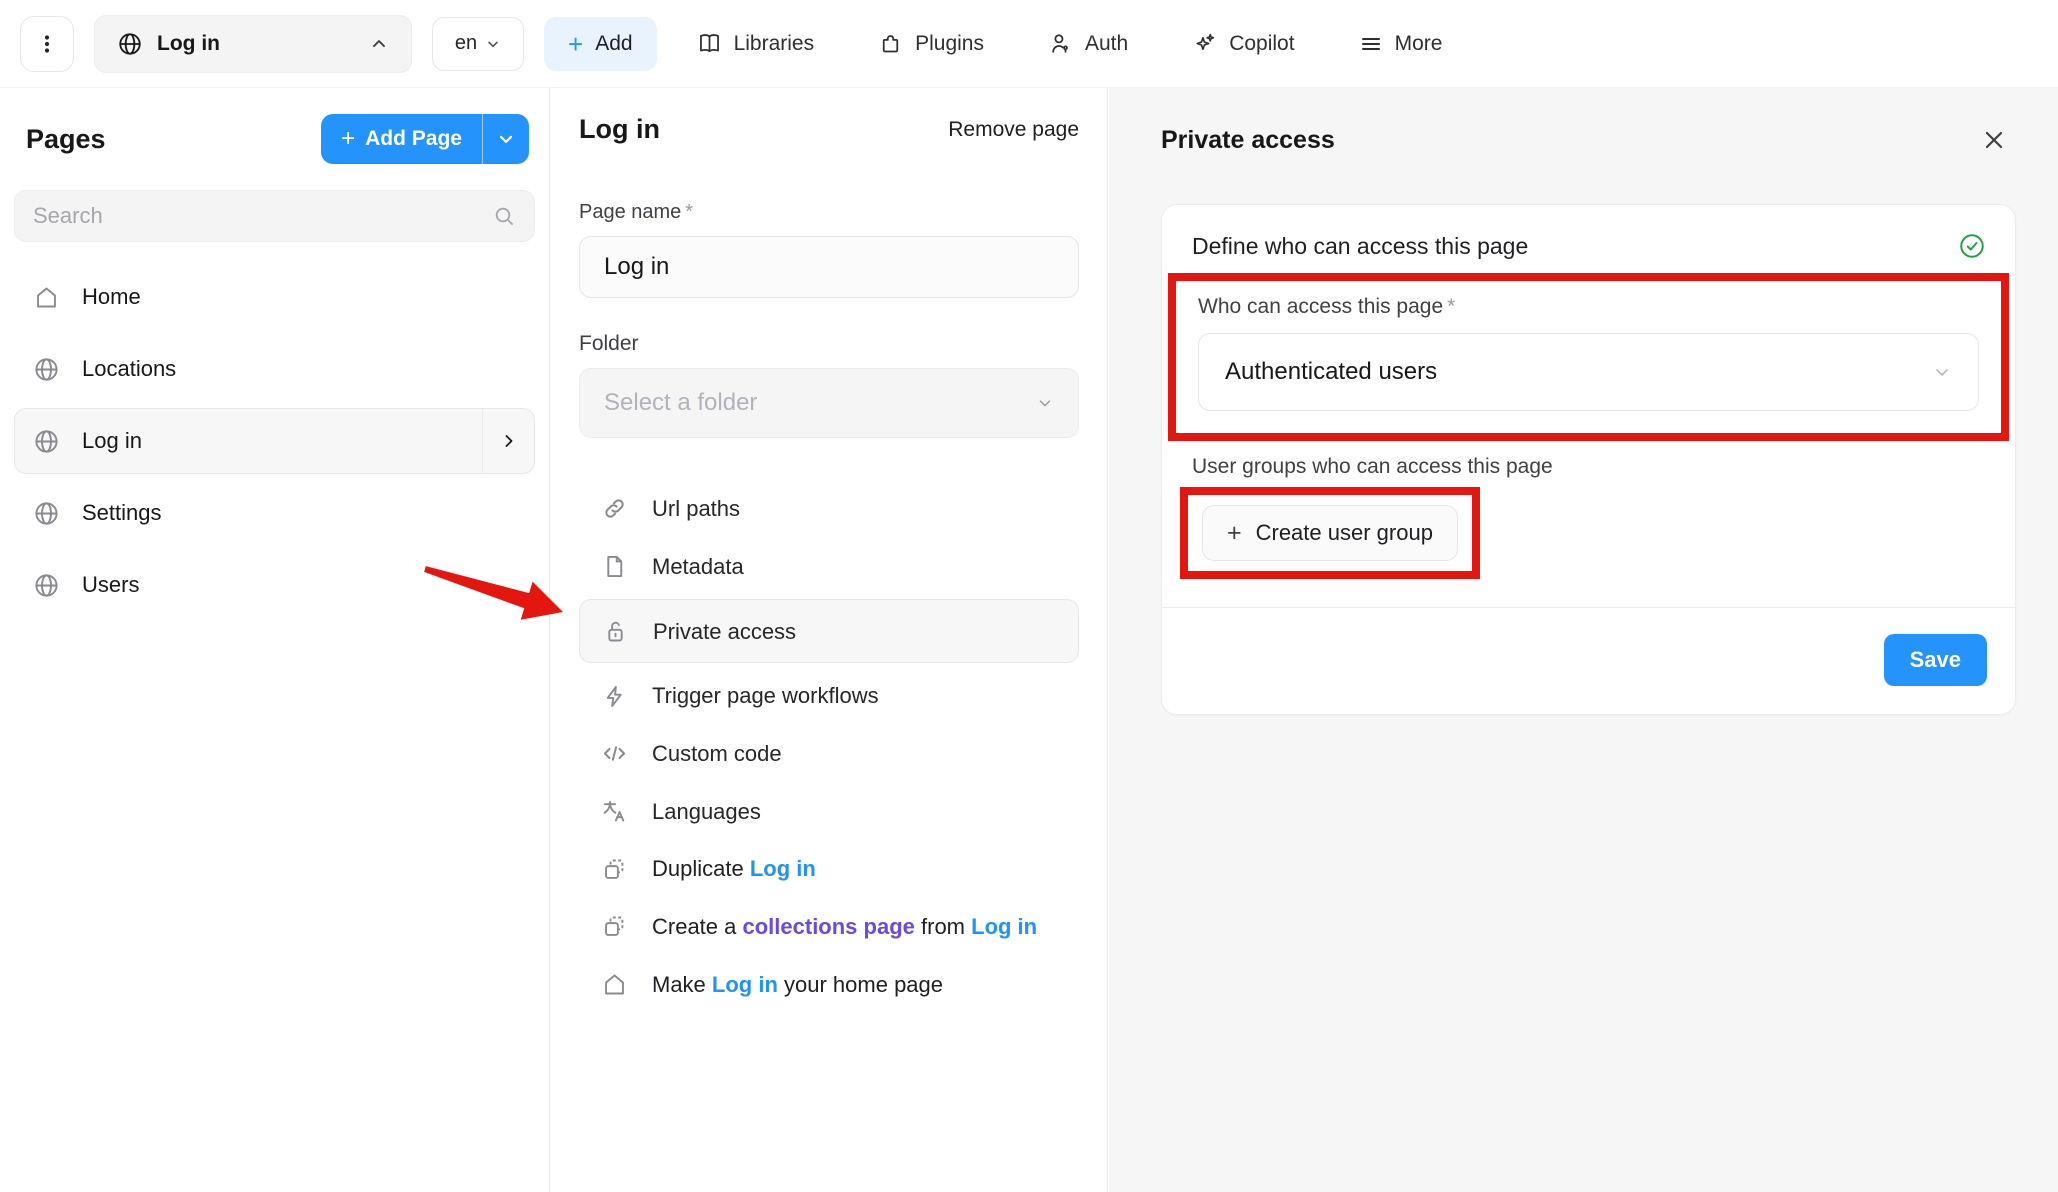 The image size is (2058, 1192). Describe the element at coordinates (614, 508) in the screenshot. I see `link-icon` at that location.